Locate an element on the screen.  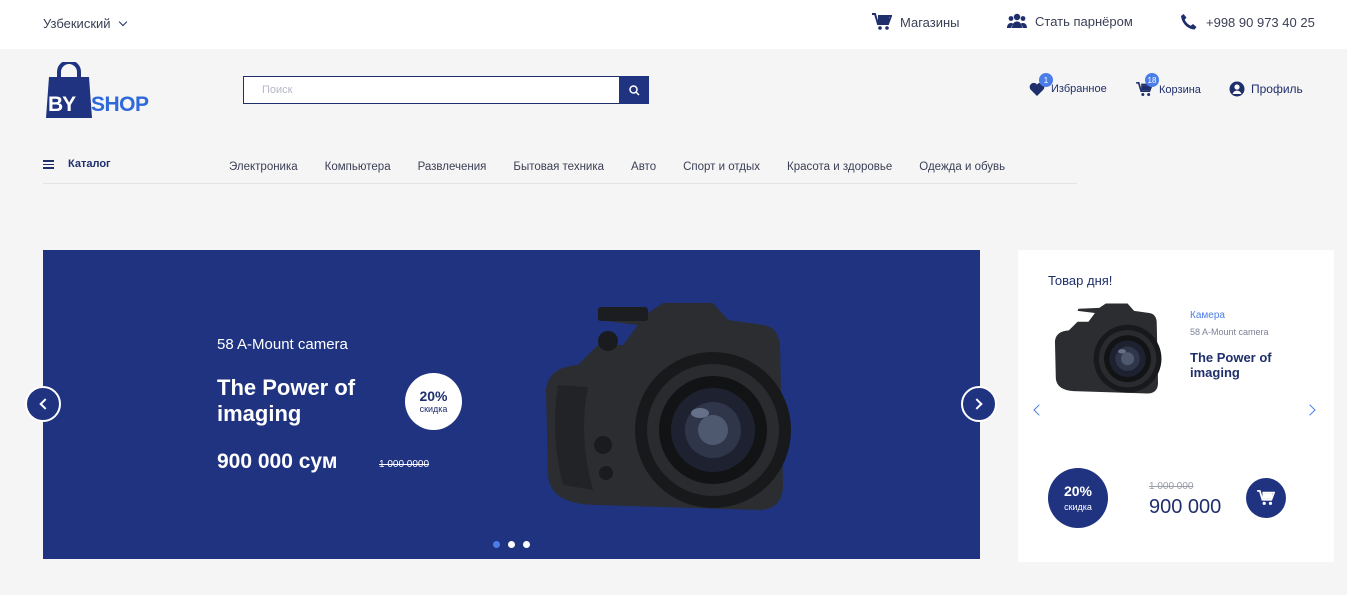
catalog-button: Каталог is located at coordinates (77, 164).